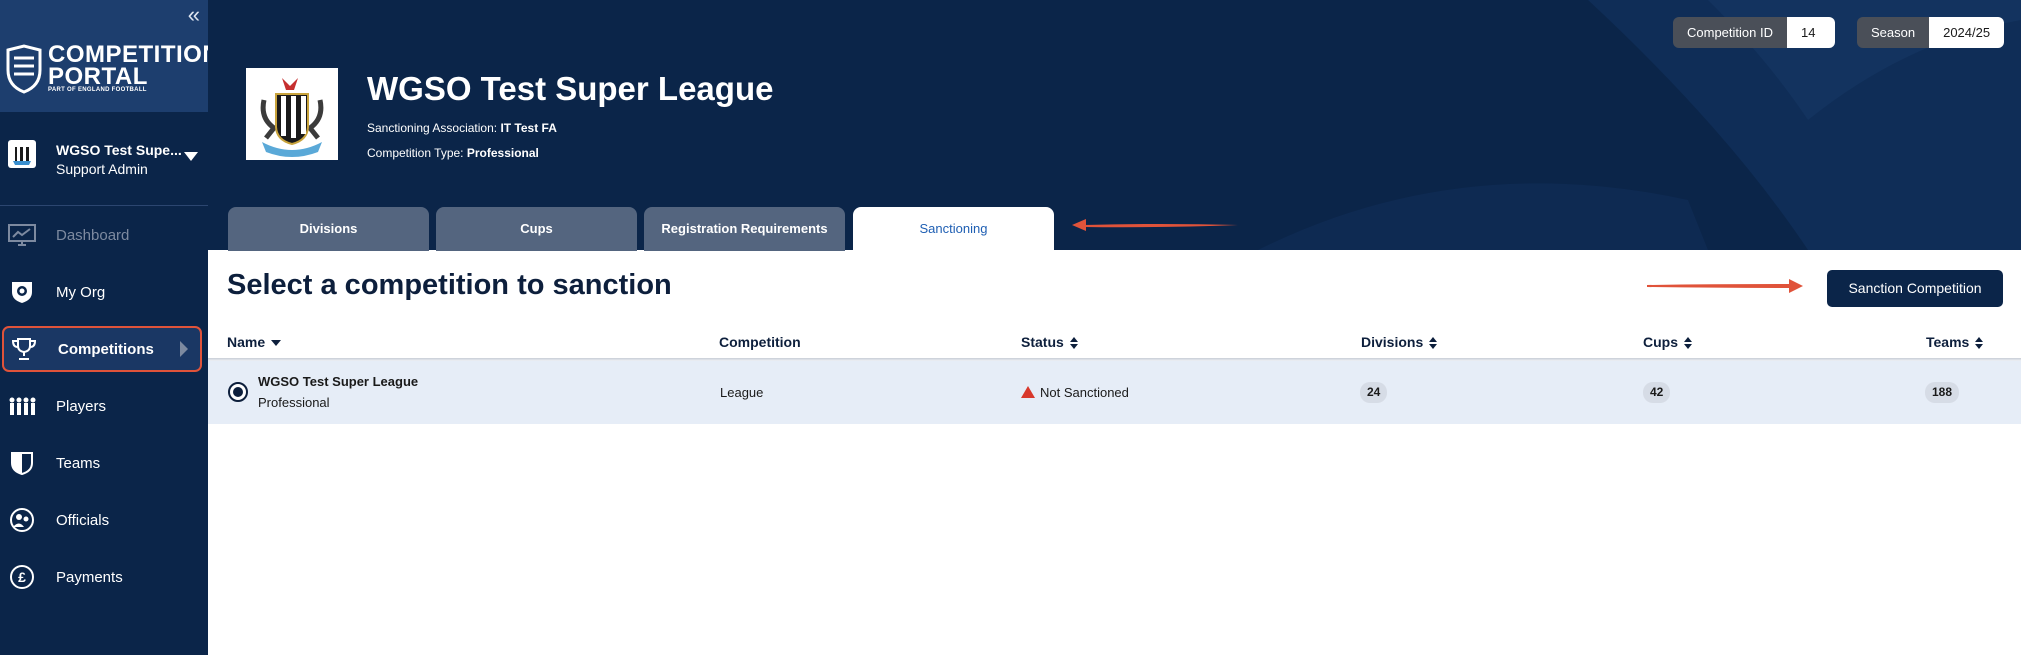 The image size is (2021, 655). Describe the element at coordinates (1028, 392) in the screenshot. I see `warning-triangle-icon` at that location.